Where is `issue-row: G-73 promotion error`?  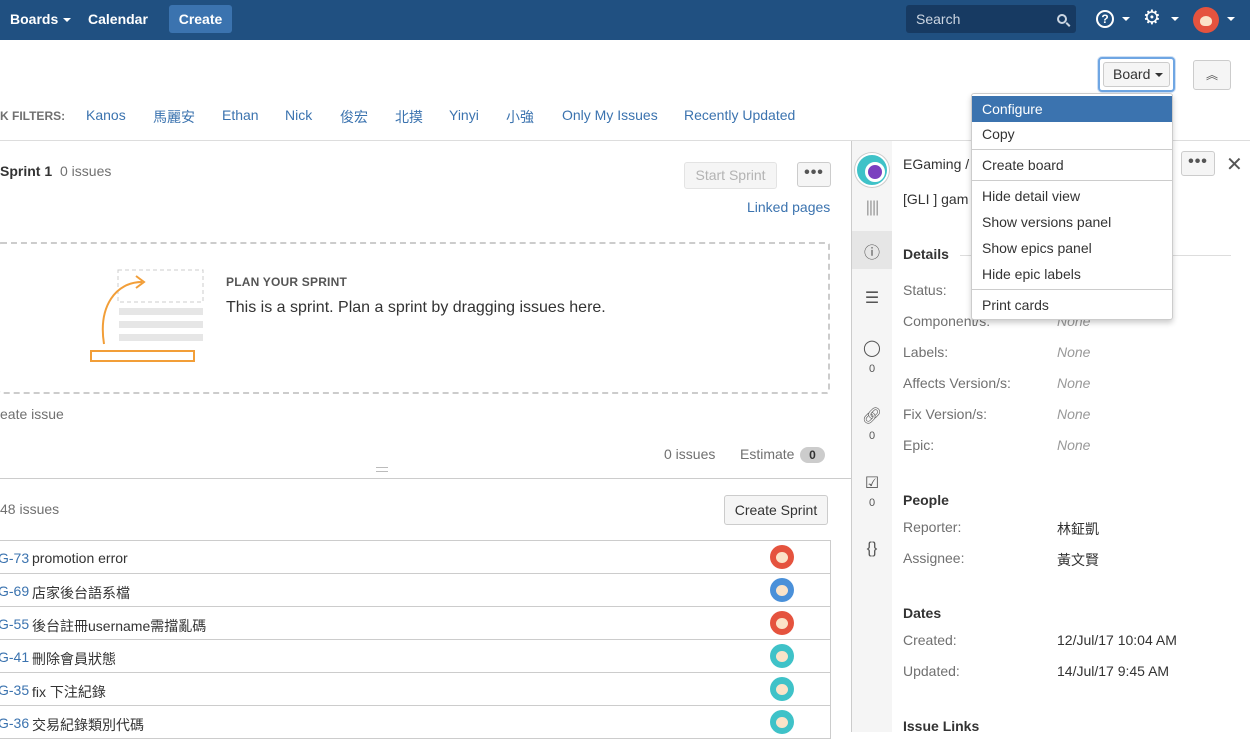 issue-row: G-73 promotion error is located at coordinates (415, 557).